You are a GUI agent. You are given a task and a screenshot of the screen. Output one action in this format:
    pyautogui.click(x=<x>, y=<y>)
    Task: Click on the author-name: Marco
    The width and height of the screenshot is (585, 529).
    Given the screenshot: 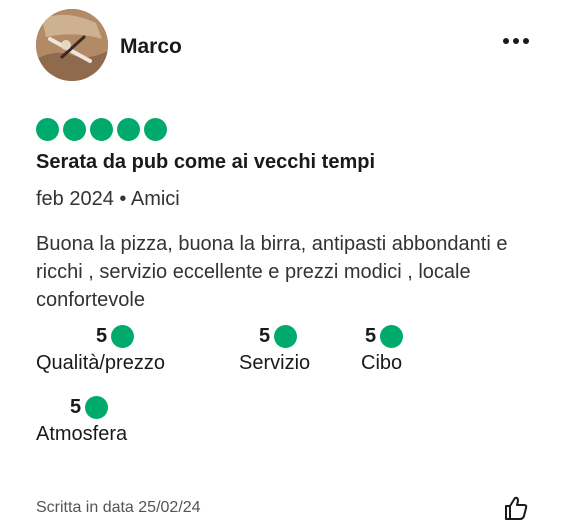 What is the action you would take?
    pyautogui.click(x=151, y=47)
    